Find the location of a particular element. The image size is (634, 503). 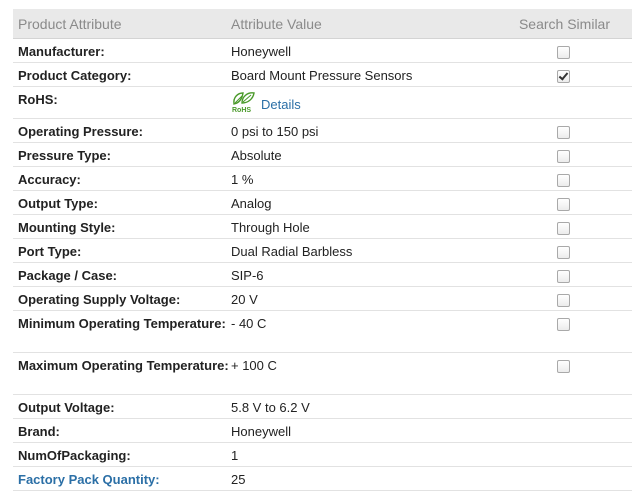

attribute-label: Mounting Style: is located at coordinates (67, 227).